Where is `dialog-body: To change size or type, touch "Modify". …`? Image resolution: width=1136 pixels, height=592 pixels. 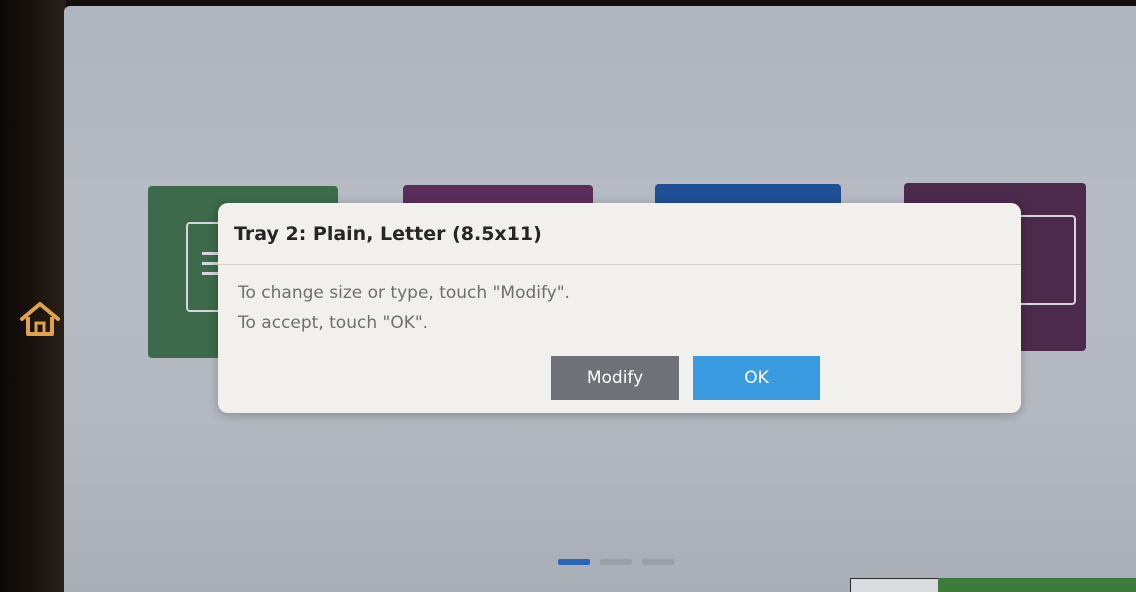 dialog-body: To change size or type, touch "Modify". … is located at coordinates (619, 299).